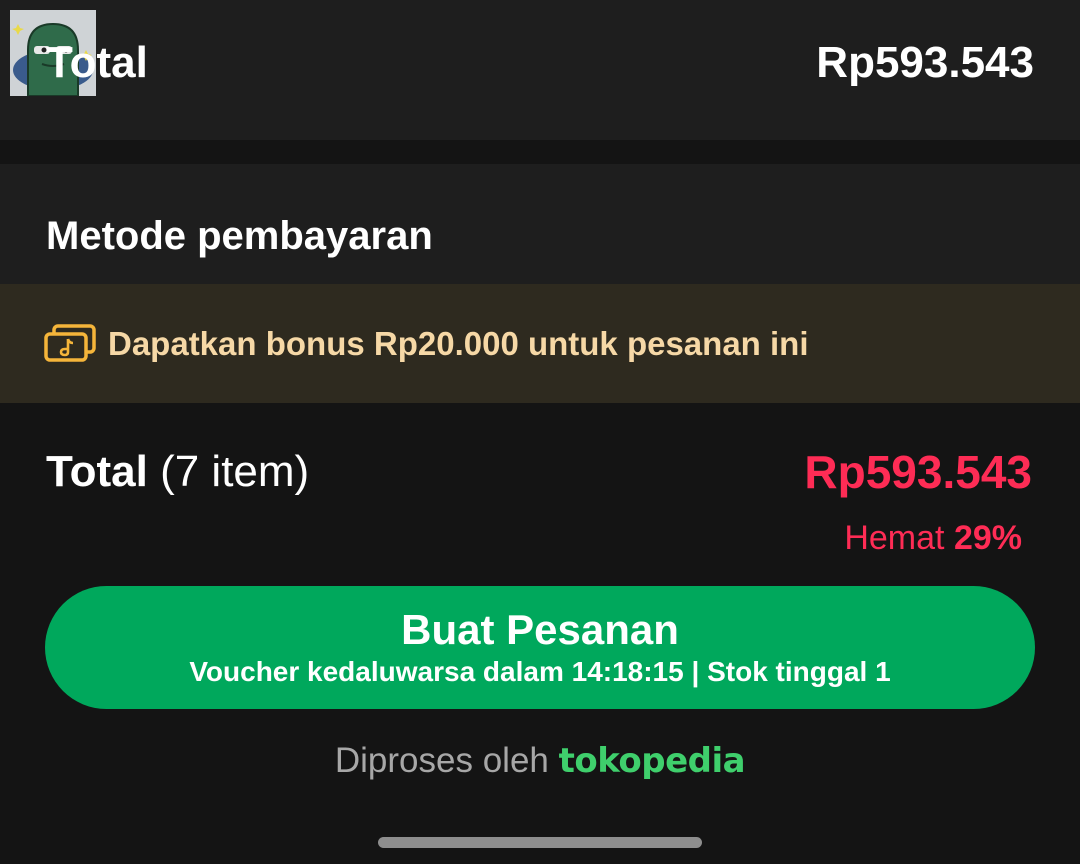 Image resolution: width=1080 pixels, height=864 pixels. What do you see at coordinates (441, 760) in the screenshot?
I see `processed-by-label: Diproses oleh` at bounding box center [441, 760].